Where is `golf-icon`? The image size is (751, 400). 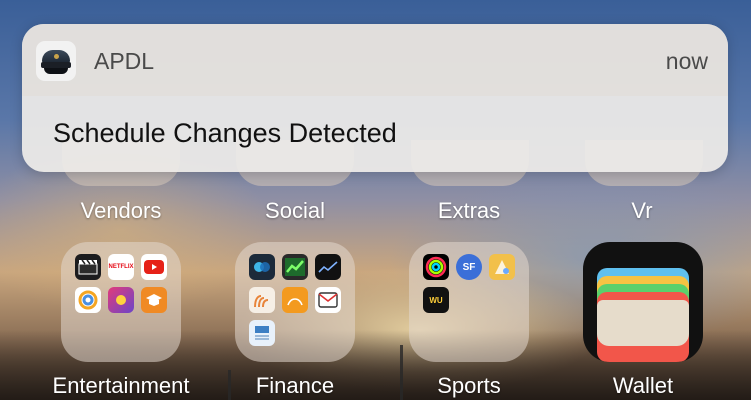
golf-icon is located at coordinates (502, 267).